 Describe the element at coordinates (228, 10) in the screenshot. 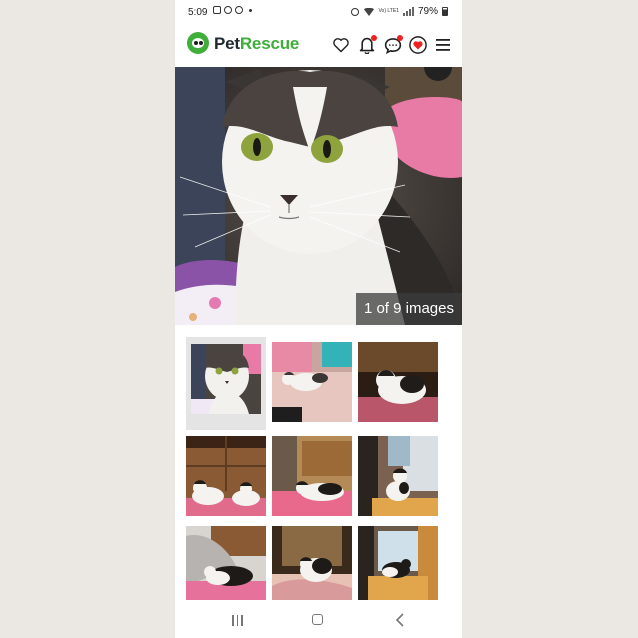

I see `chat-notification-icon` at that location.